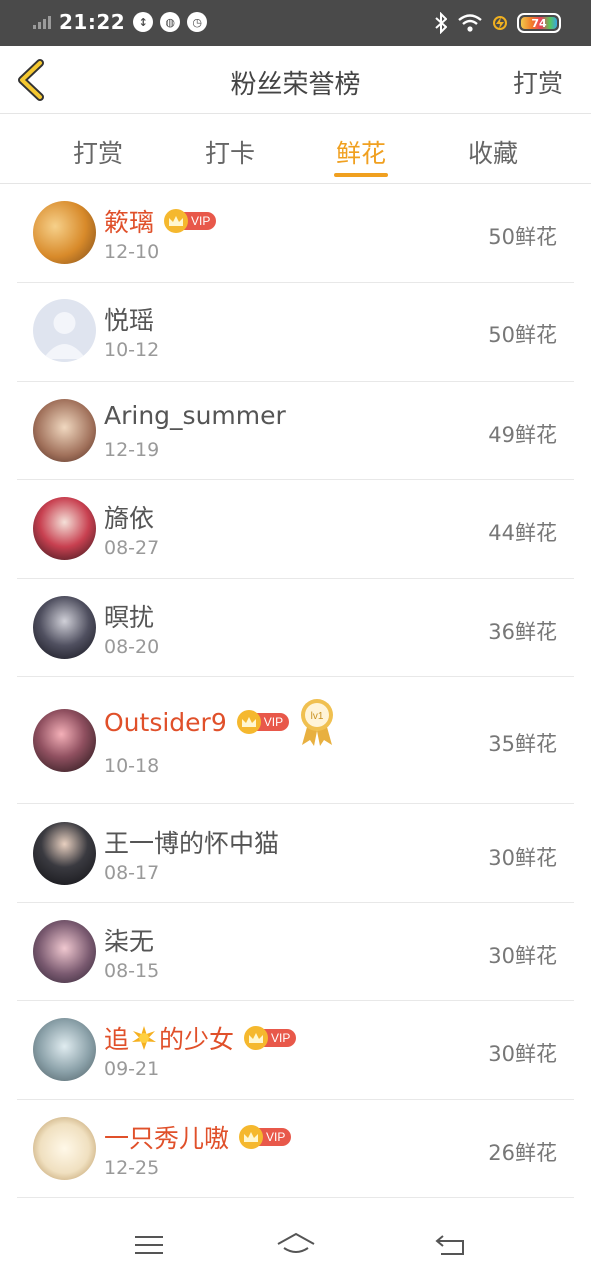  Describe the element at coordinates (149, 1245) in the screenshot. I see `menu-icon` at that location.